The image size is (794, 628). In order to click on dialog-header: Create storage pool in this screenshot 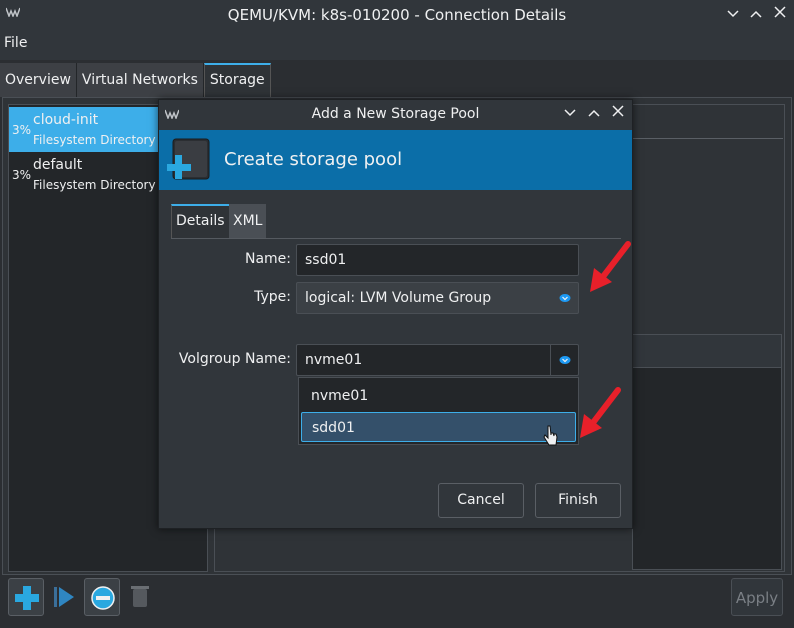, I will do `click(395, 160)`.